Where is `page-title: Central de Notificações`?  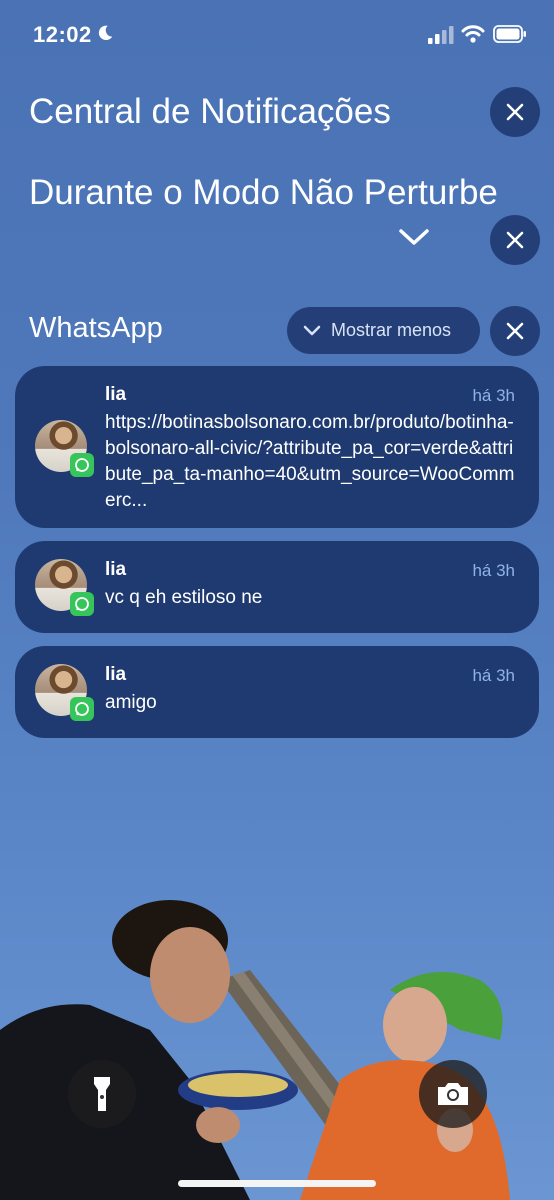 page-title: Central de Notificações is located at coordinates (210, 111).